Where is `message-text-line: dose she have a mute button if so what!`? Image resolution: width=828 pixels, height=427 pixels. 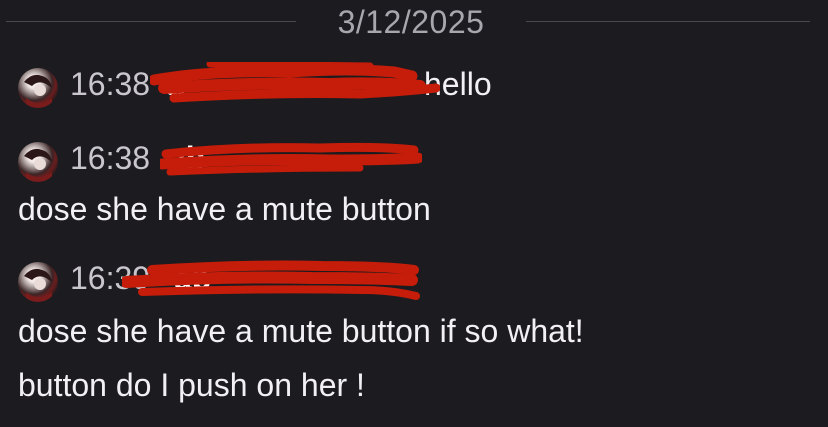
message-text-line: dose she have a mute button if so what! is located at coordinates (301, 331).